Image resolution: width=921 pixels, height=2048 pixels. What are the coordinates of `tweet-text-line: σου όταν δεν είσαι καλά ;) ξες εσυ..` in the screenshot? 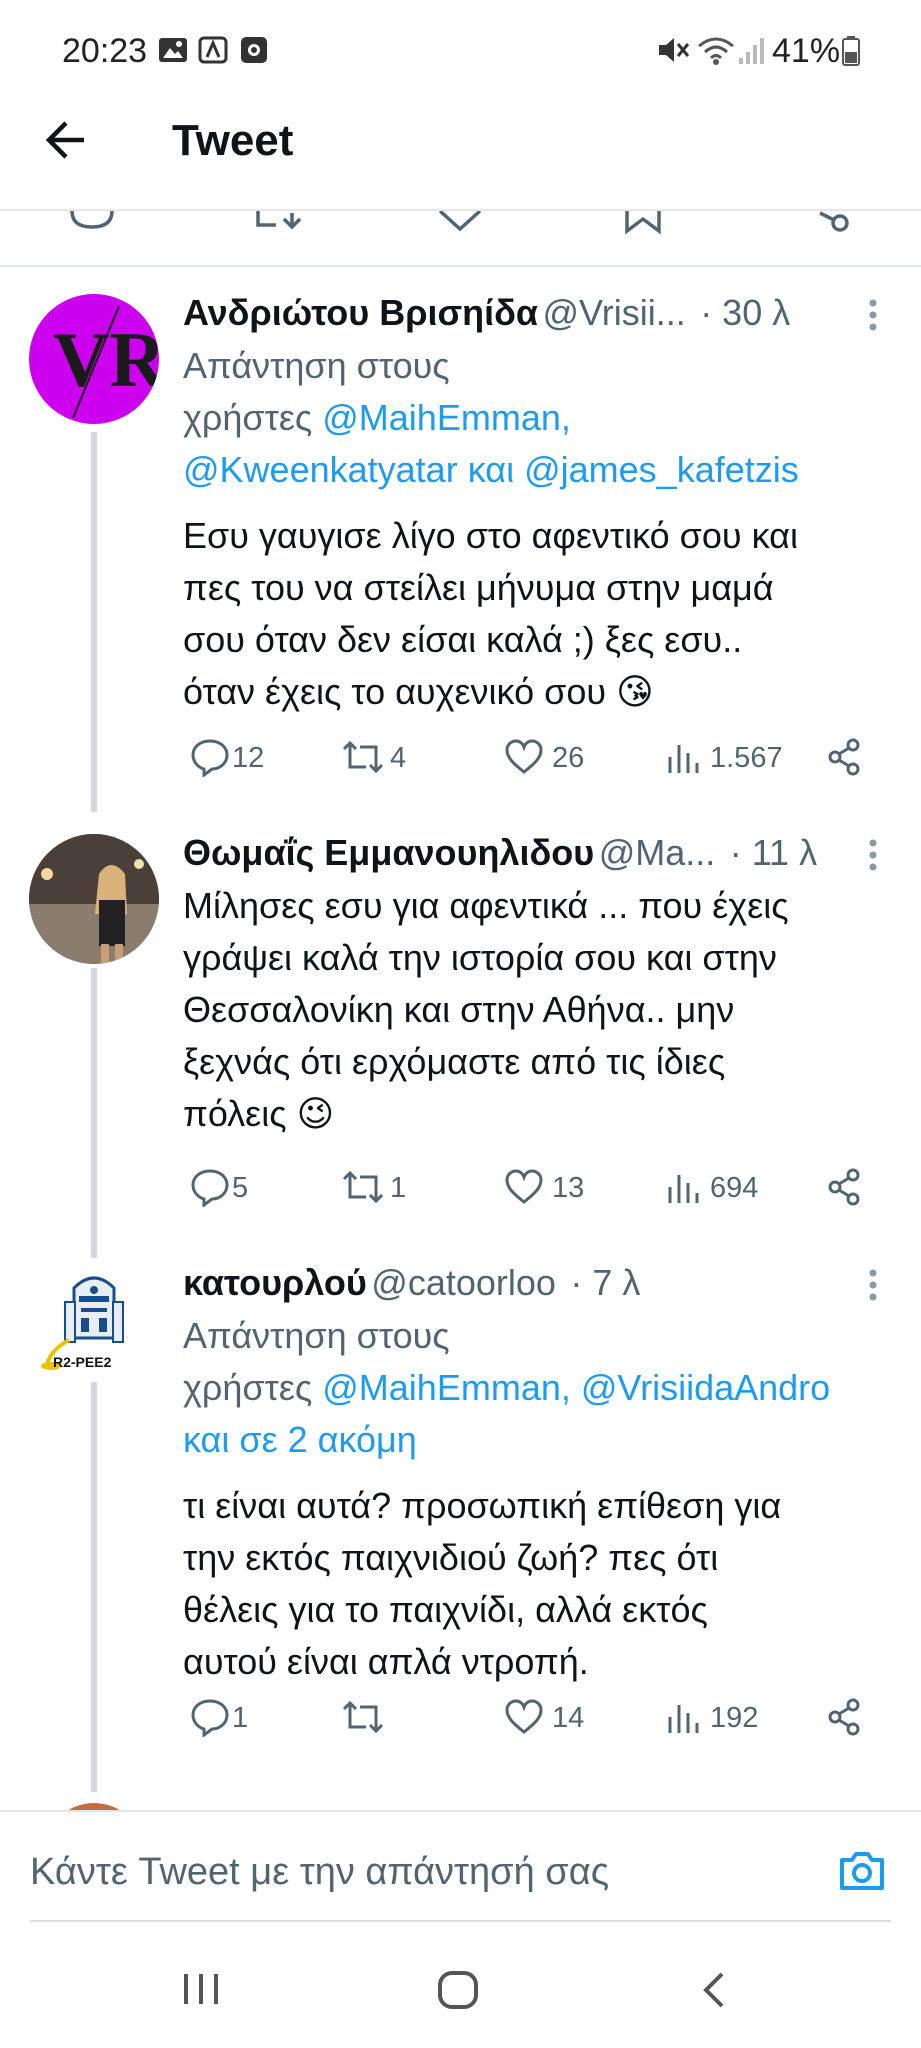 It's located at (463, 639).